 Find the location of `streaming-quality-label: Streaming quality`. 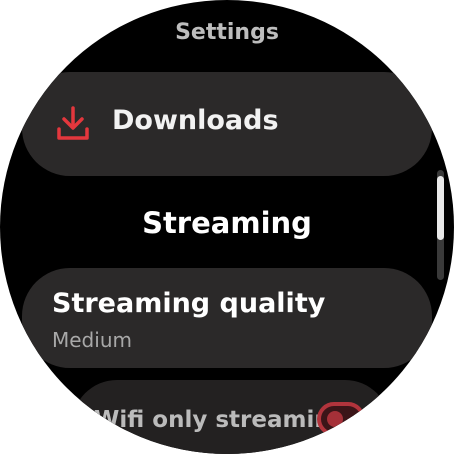

streaming-quality-label: Streaming quality is located at coordinates (189, 303).